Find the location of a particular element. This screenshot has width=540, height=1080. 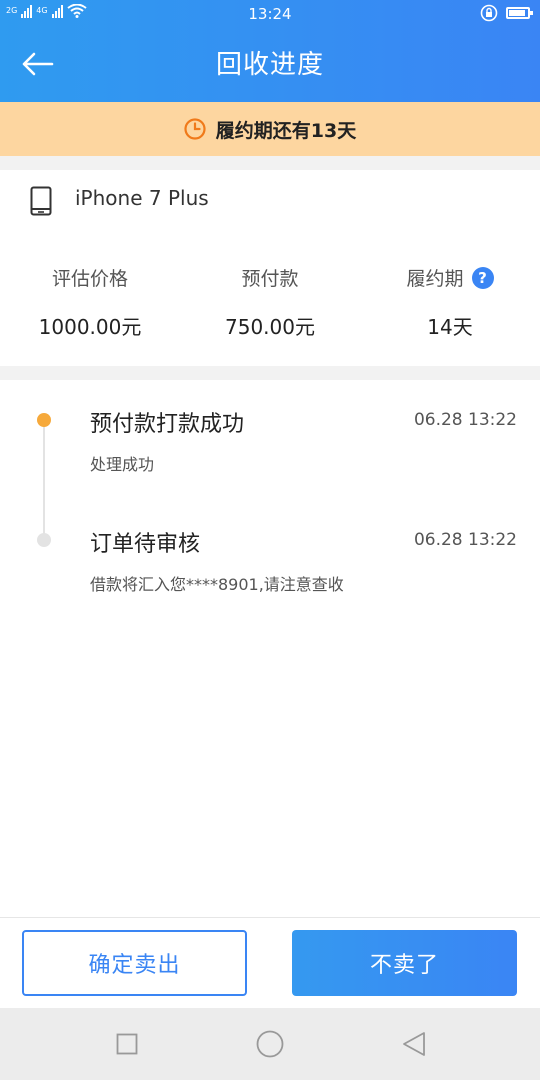

header: 2G 4G 13:24 回收进度 is located at coordinates (270, 51).